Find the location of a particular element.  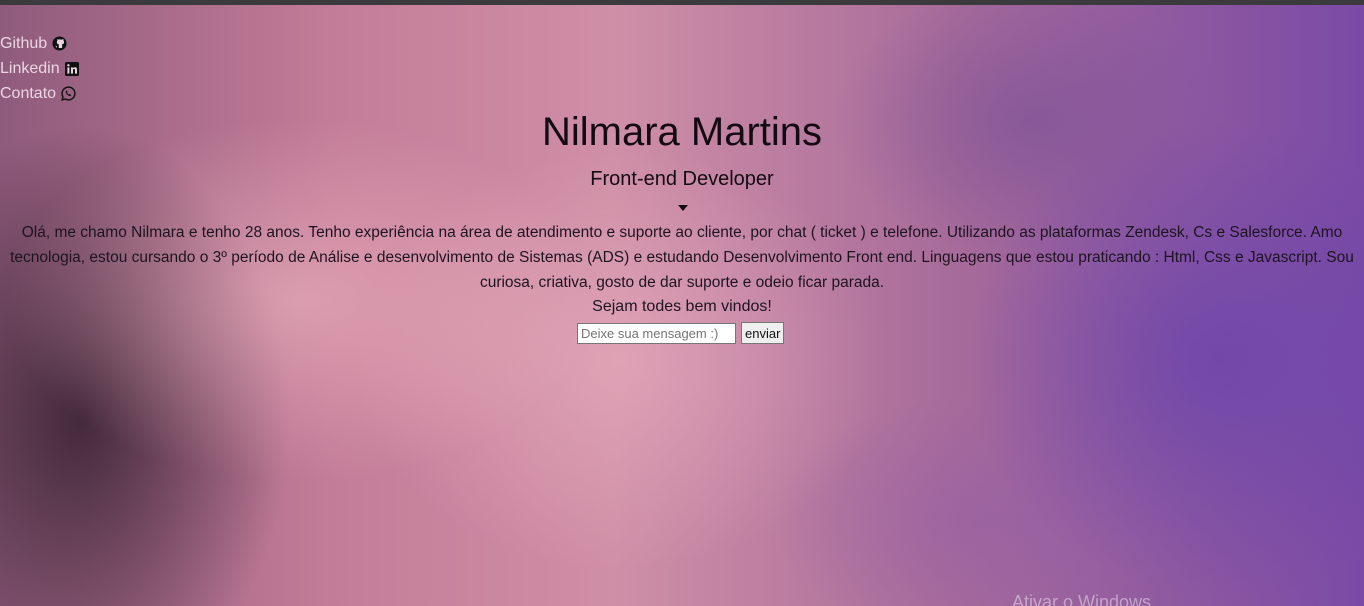

github-link: Github is located at coordinates (39, 43).